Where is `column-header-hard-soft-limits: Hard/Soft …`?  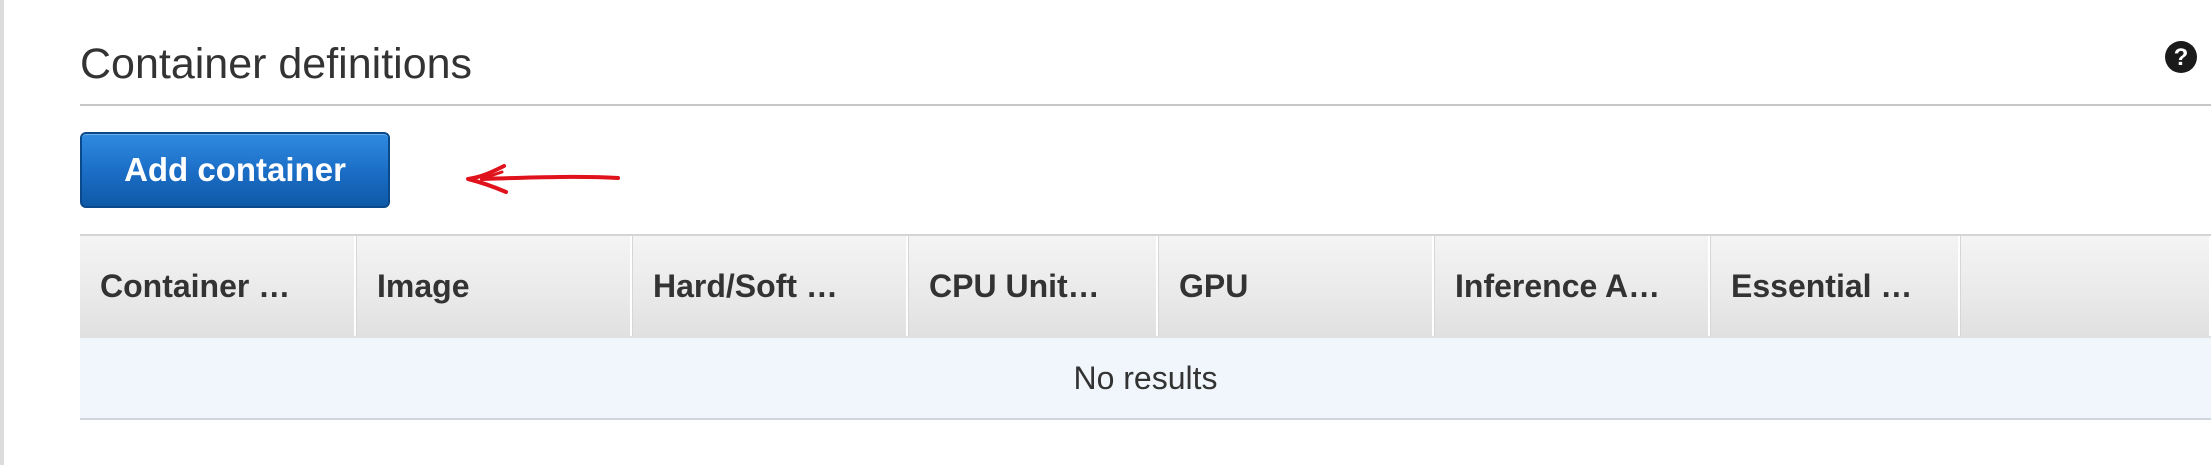
column-header-hard-soft-limits: Hard/Soft … is located at coordinates (770, 286).